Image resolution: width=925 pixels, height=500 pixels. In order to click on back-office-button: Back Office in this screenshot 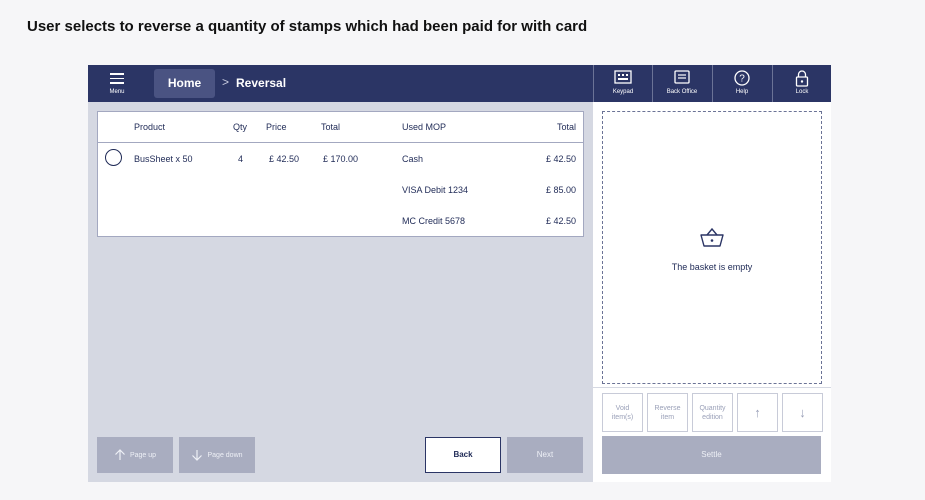, I will do `click(681, 83)`.